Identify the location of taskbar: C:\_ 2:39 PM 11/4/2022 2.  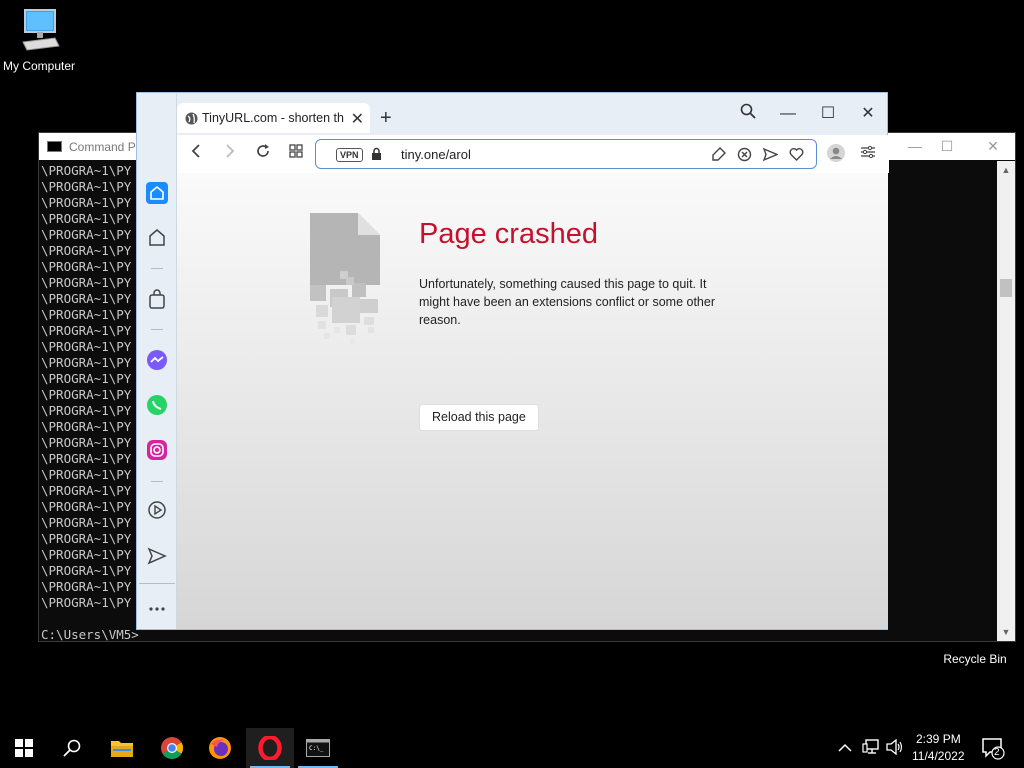
(512, 748).